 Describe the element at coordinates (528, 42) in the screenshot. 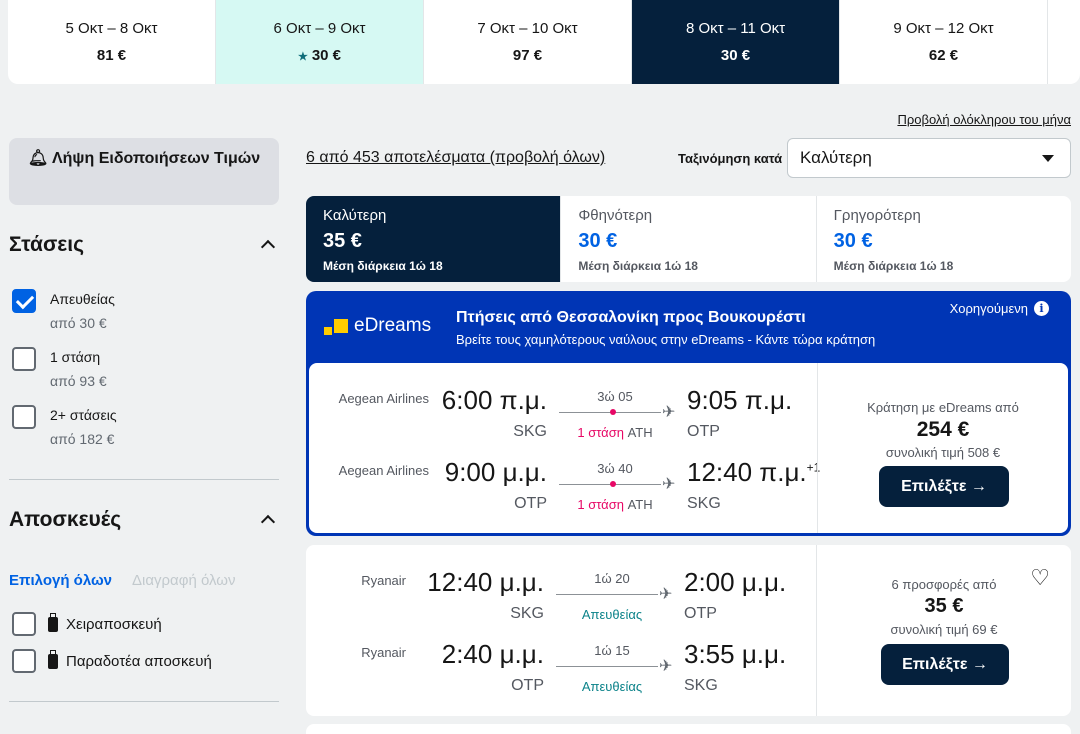

I see `date-tab: 7 Οκτ – 10 Οκτ 97 €` at that location.